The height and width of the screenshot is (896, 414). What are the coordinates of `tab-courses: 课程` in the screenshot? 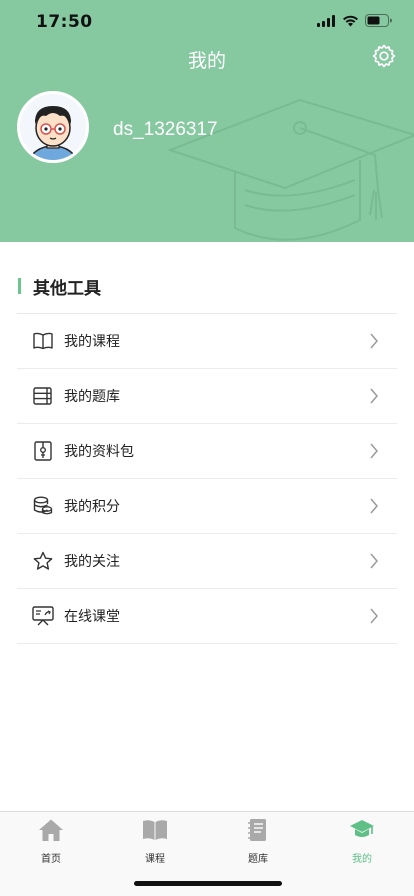 It's located at (155, 841).